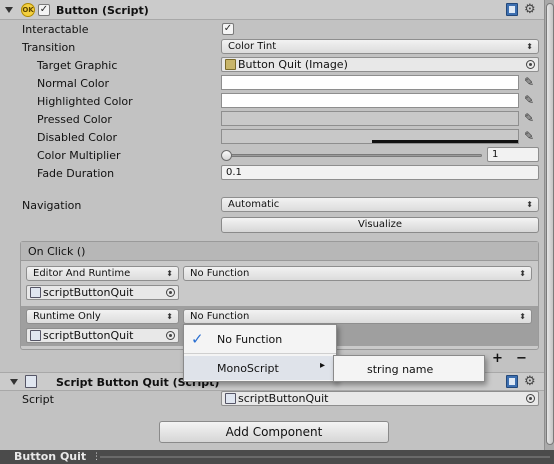 The height and width of the screenshot is (464, 554). I want to click on interactable-checkbox: ✓, so click(228, 29).